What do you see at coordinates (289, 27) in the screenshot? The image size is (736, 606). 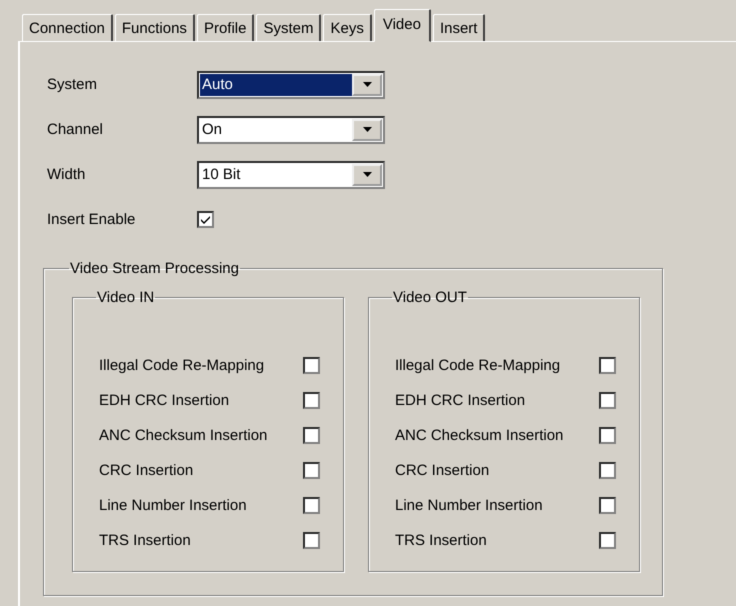 I see `tab: System` at bounding box center [289, 27].